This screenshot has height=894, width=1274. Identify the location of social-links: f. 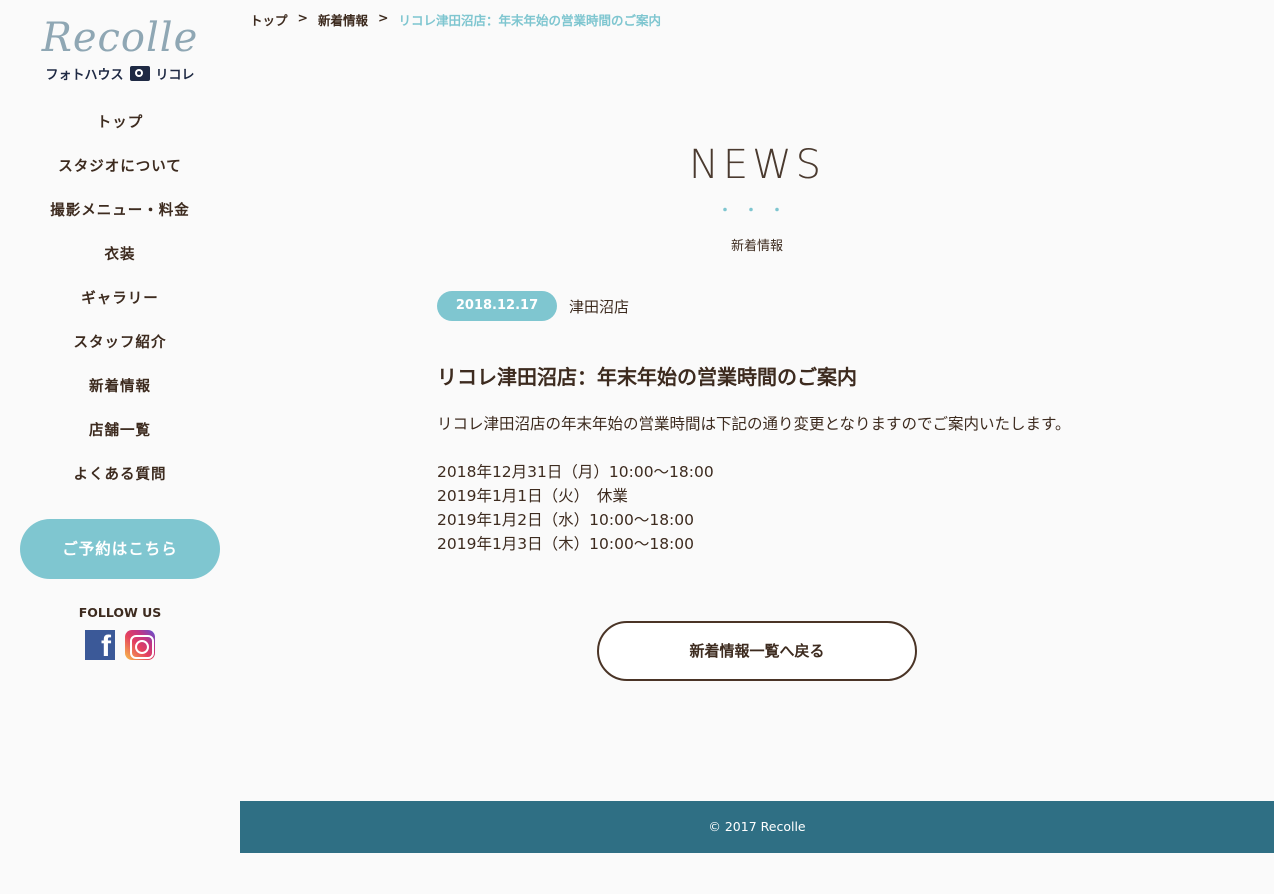
(120, 646).